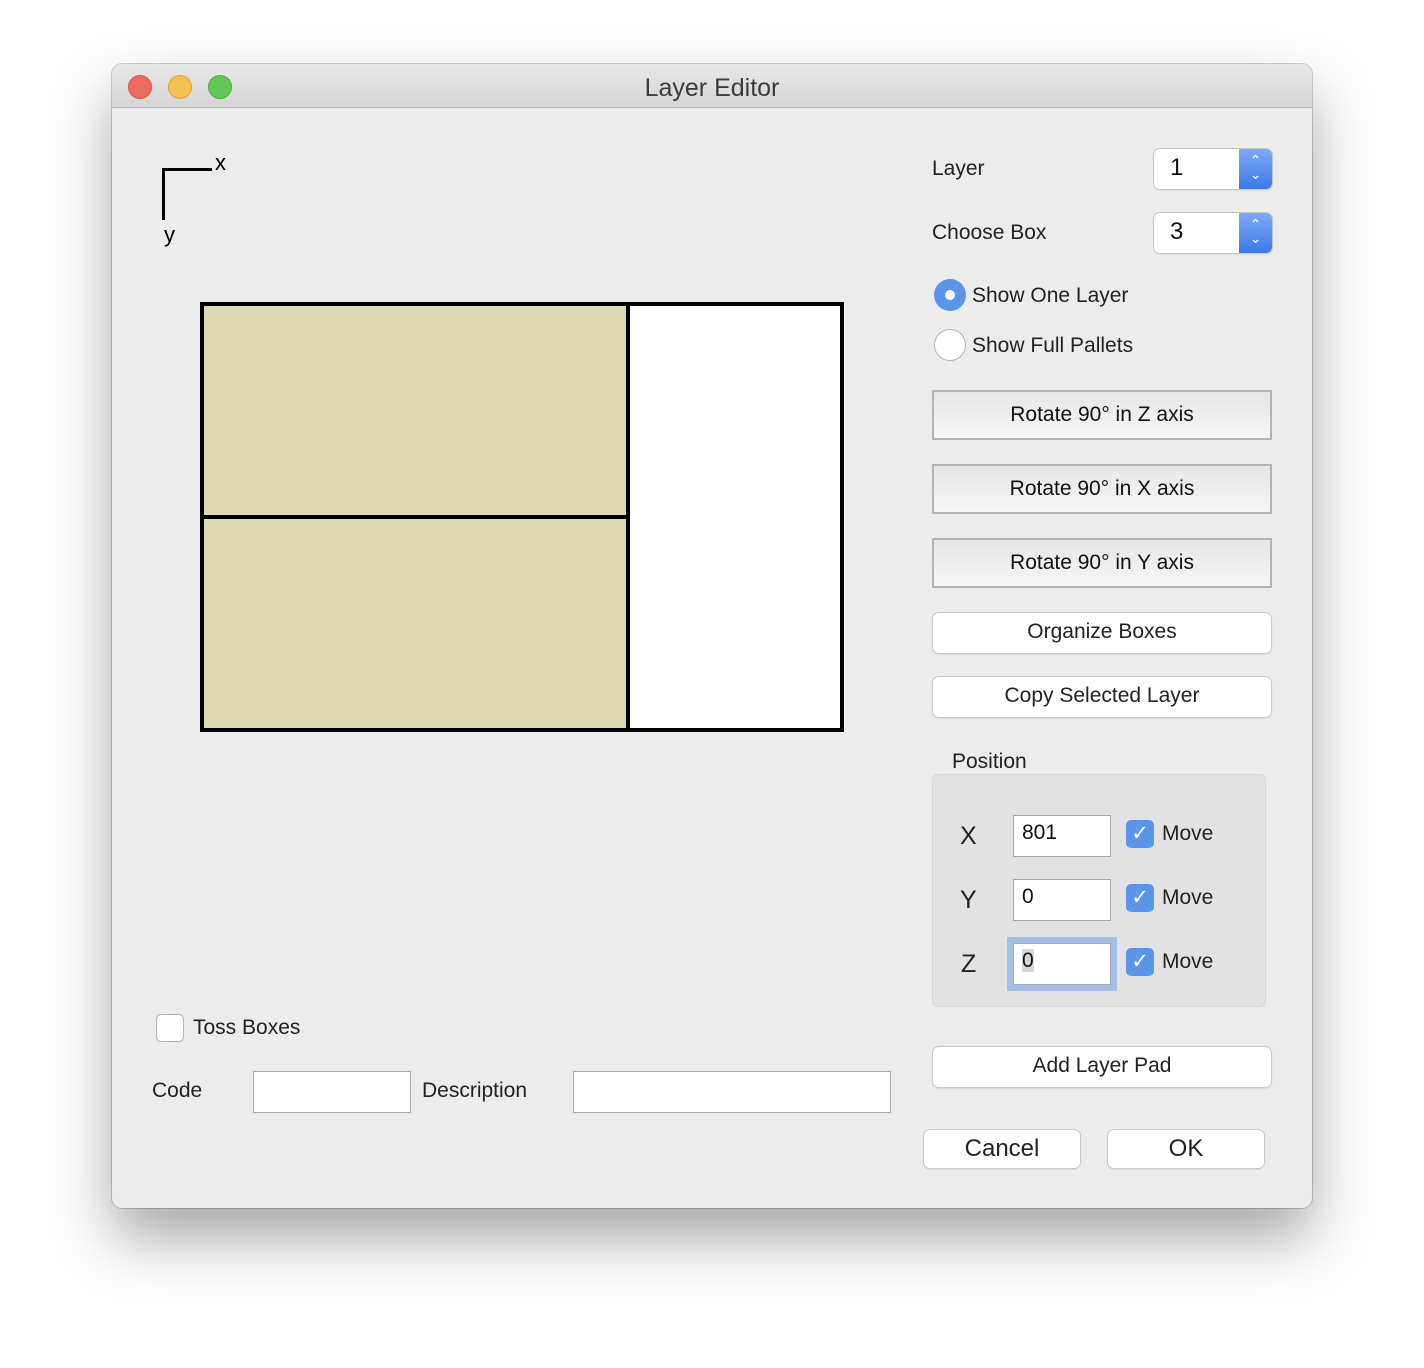 The width and height of the screenshot is (1424, 1368). What do you see at coordinates (1102, 563) in the screenshot?
I see `rotate-y-button: Rotate 90° in Y axis` at bounding box center [1102, 563].